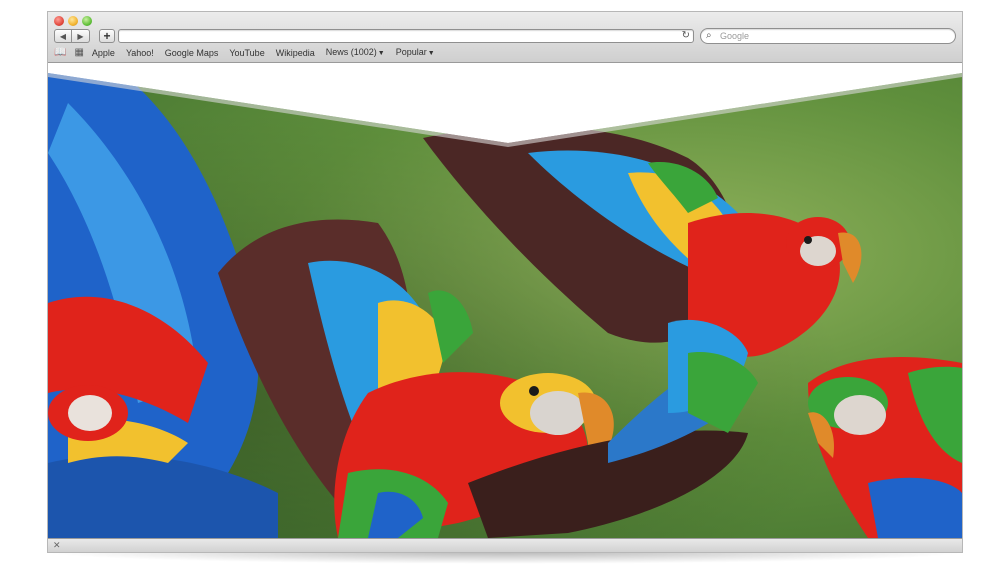 This screenshot has width=1000, height=571. I want to click on forward-button: ▶, so click(81, 36).